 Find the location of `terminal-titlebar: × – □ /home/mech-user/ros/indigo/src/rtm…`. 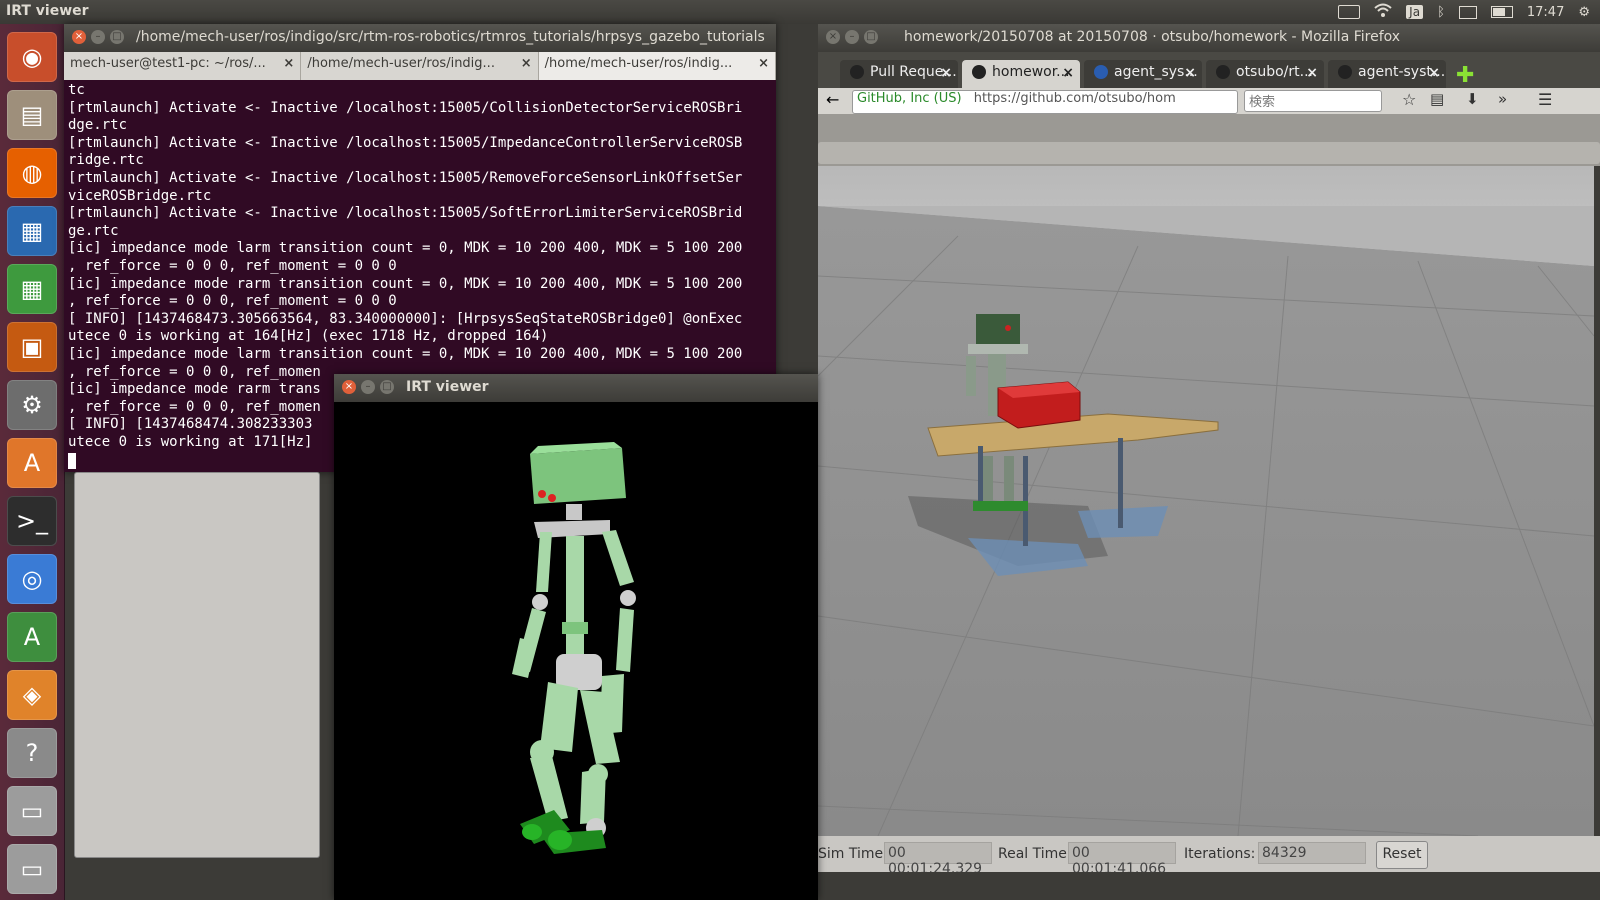

terminal-titlebar: × – □ /home/mech-user/ros/indigo/src/rtm… is located at coordinates (420, 38).